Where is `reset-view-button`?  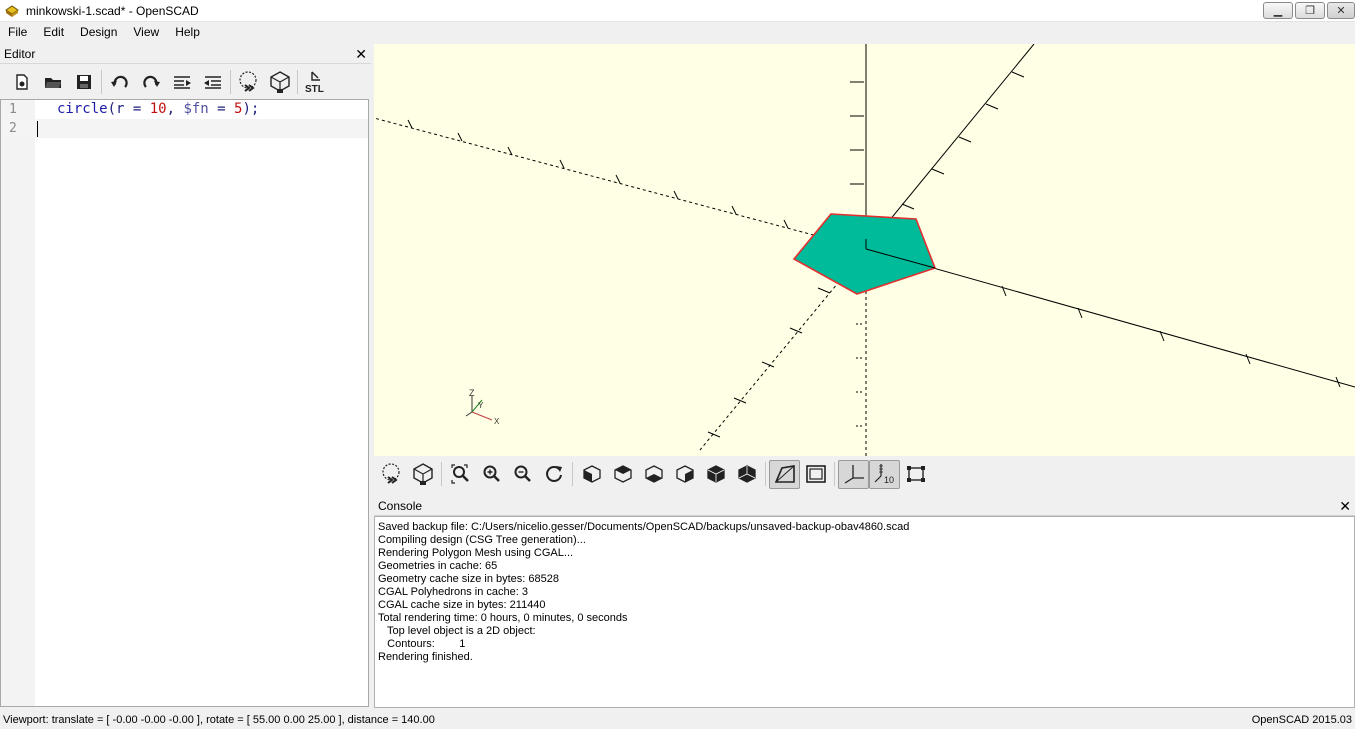 reset-view-button is located at coordinates (553, 474).